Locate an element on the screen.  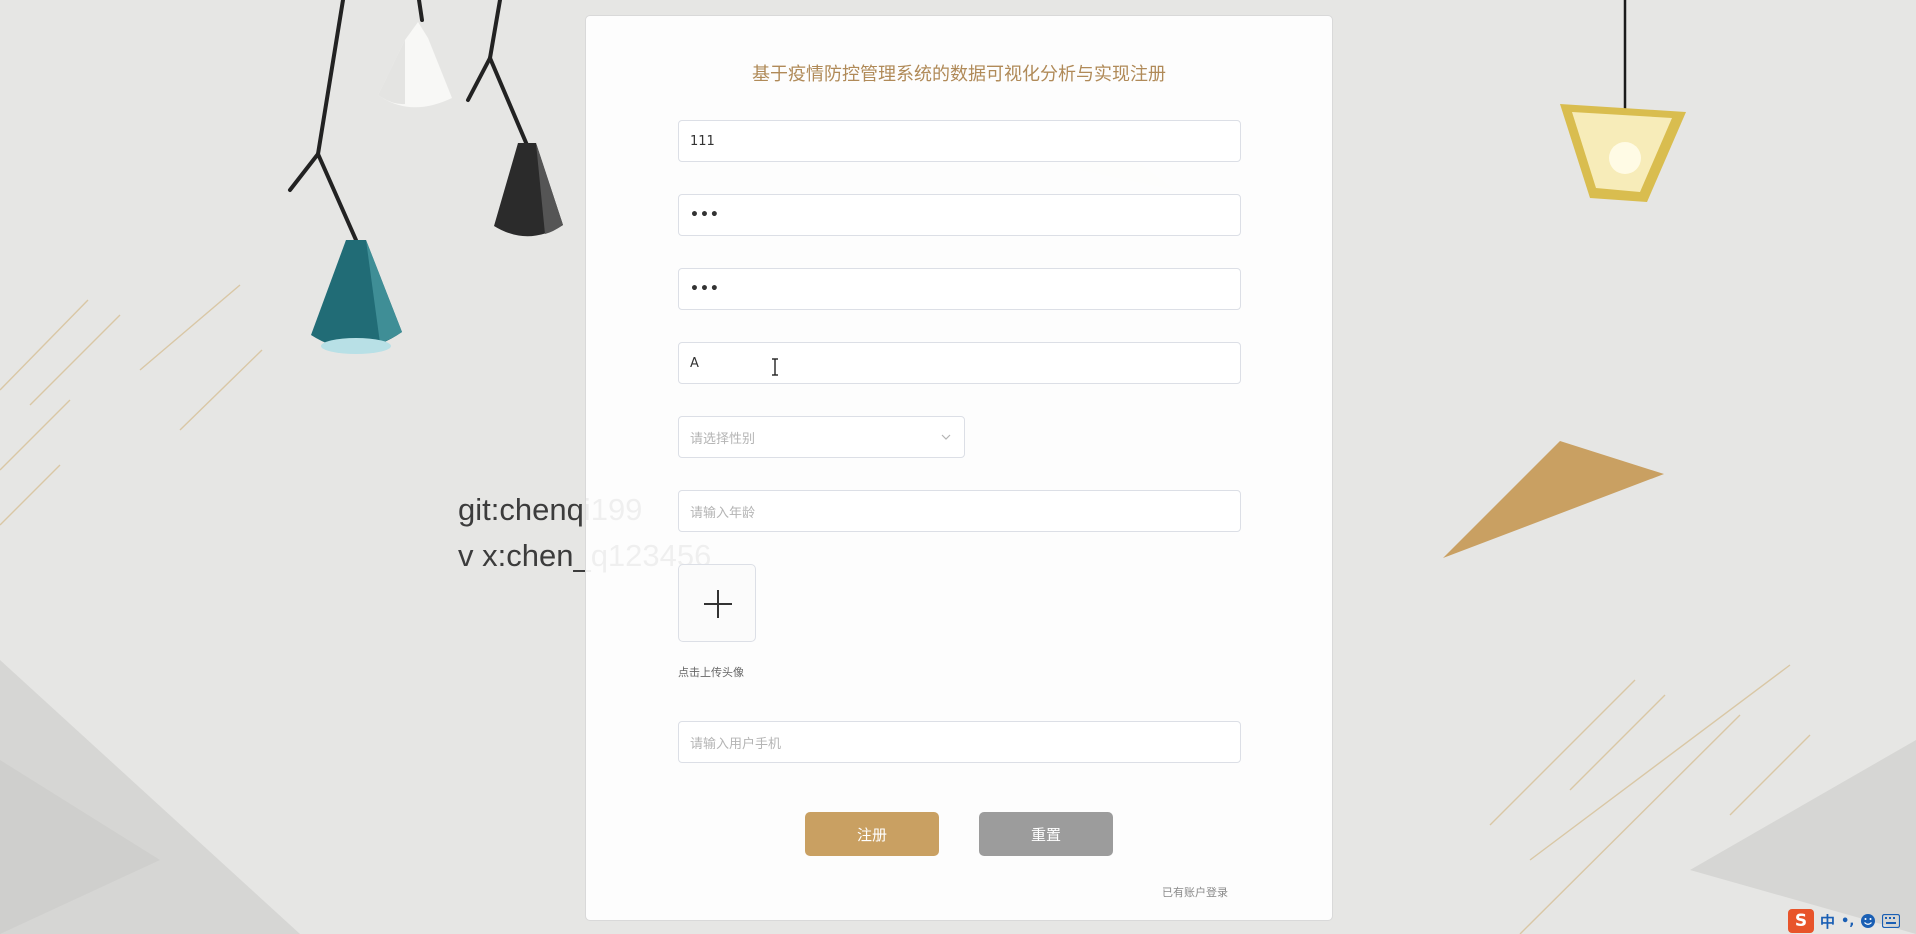
reset-button: 重置 is located at coordinates (1046, 834).